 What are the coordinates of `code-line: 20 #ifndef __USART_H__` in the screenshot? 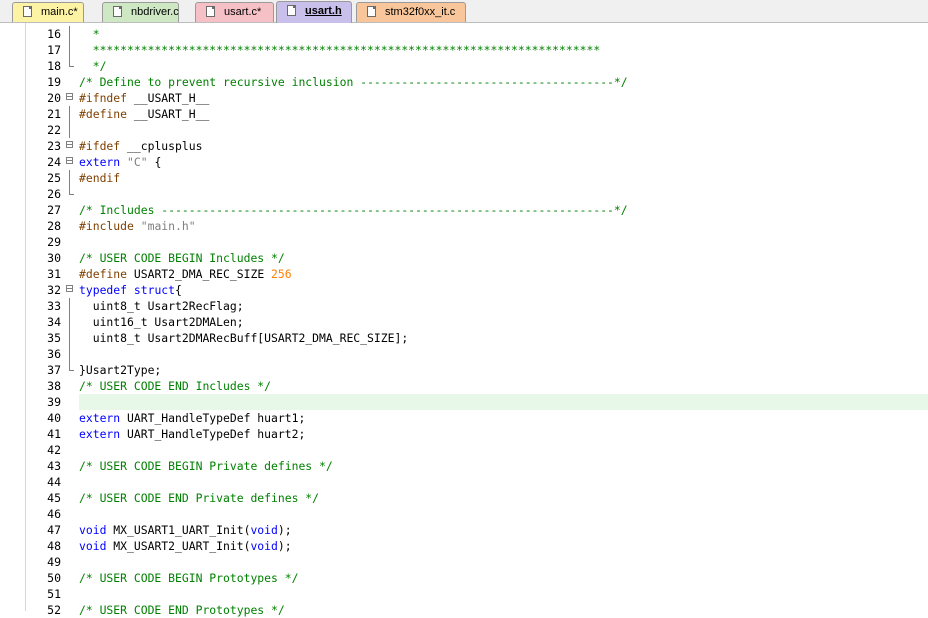 It's located at (464, 98).